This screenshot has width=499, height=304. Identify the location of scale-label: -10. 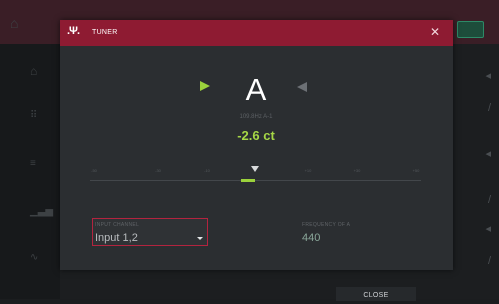
(207, 170).